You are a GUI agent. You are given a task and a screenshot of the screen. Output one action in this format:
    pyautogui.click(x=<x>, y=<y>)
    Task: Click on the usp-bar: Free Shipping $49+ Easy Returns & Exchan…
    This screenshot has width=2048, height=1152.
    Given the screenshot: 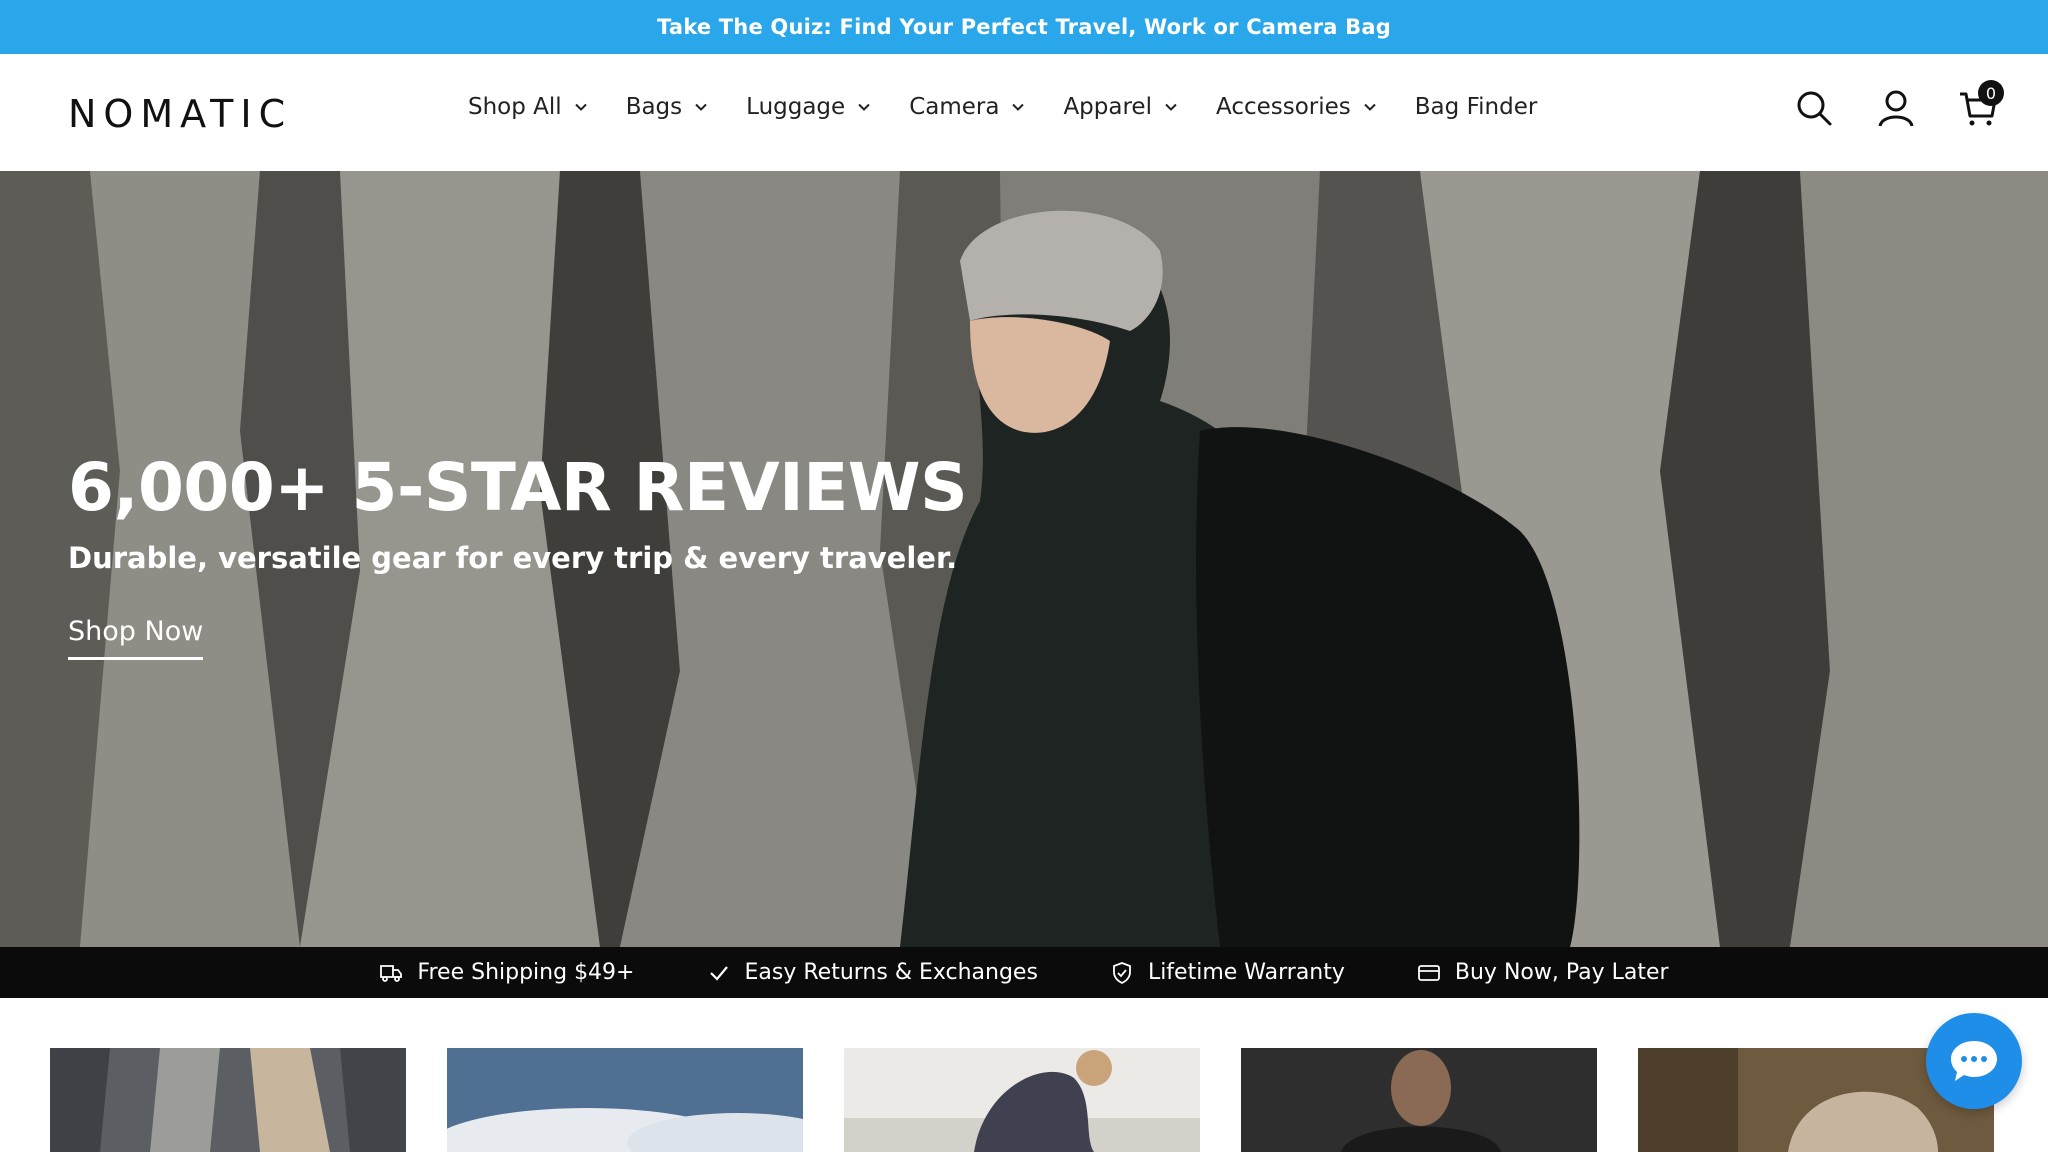 What is the action you would take?
    pyautogui.click(x=1024, y=972)
    